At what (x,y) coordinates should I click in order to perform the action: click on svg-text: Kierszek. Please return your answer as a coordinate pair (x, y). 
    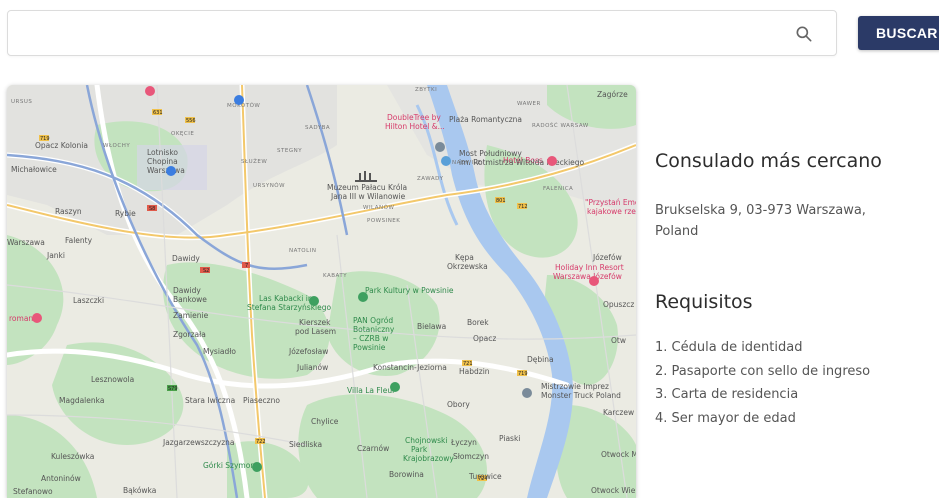
    Looking at the image, I should click on (315, 322).